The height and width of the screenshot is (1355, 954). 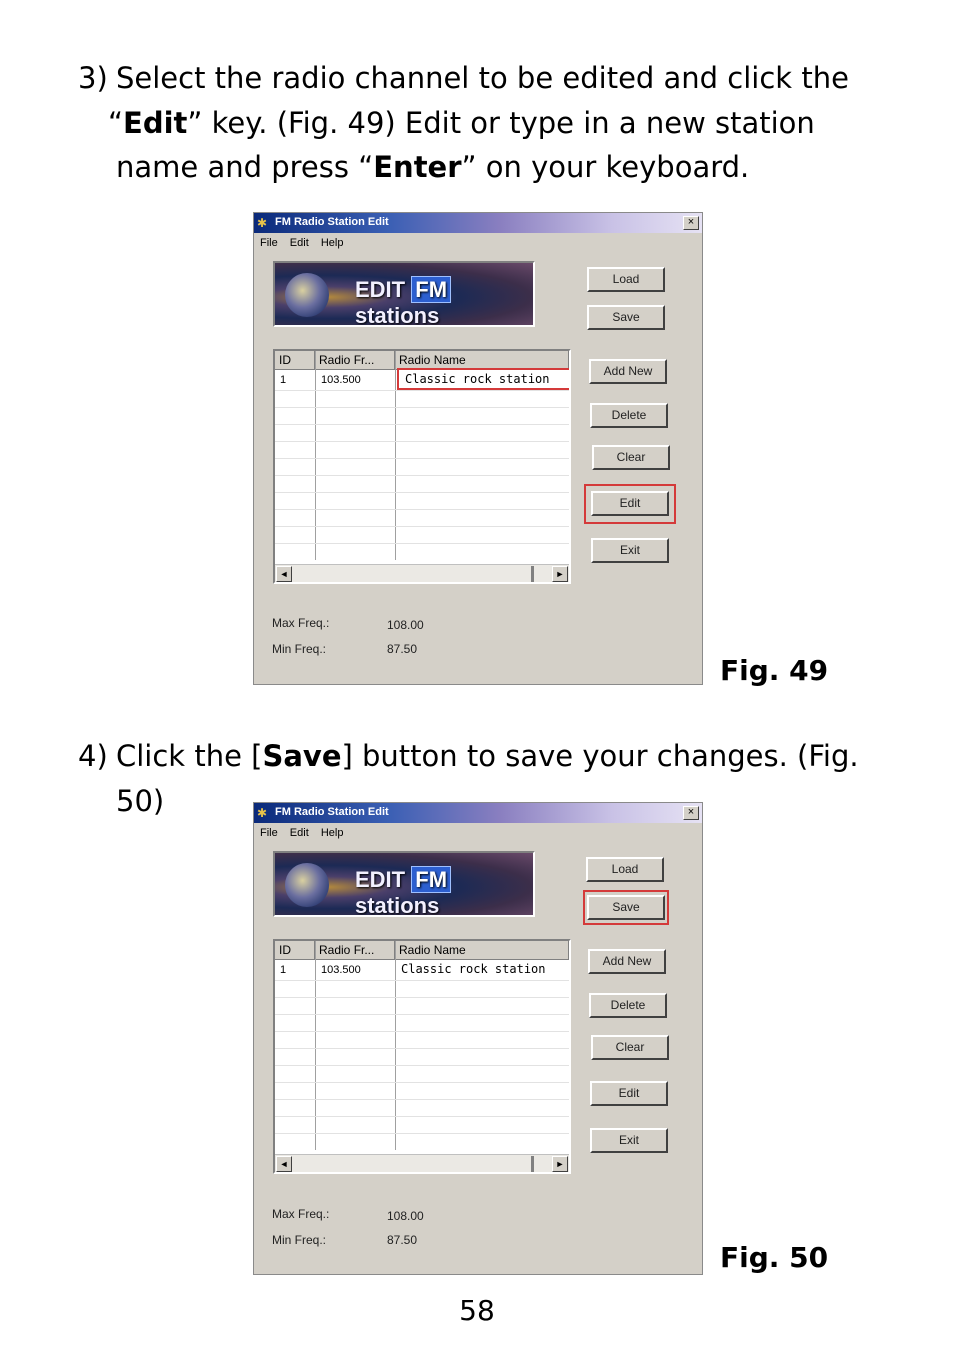 I want to click on station-name-editor: Classic rock station, so click(x=483, y=379).